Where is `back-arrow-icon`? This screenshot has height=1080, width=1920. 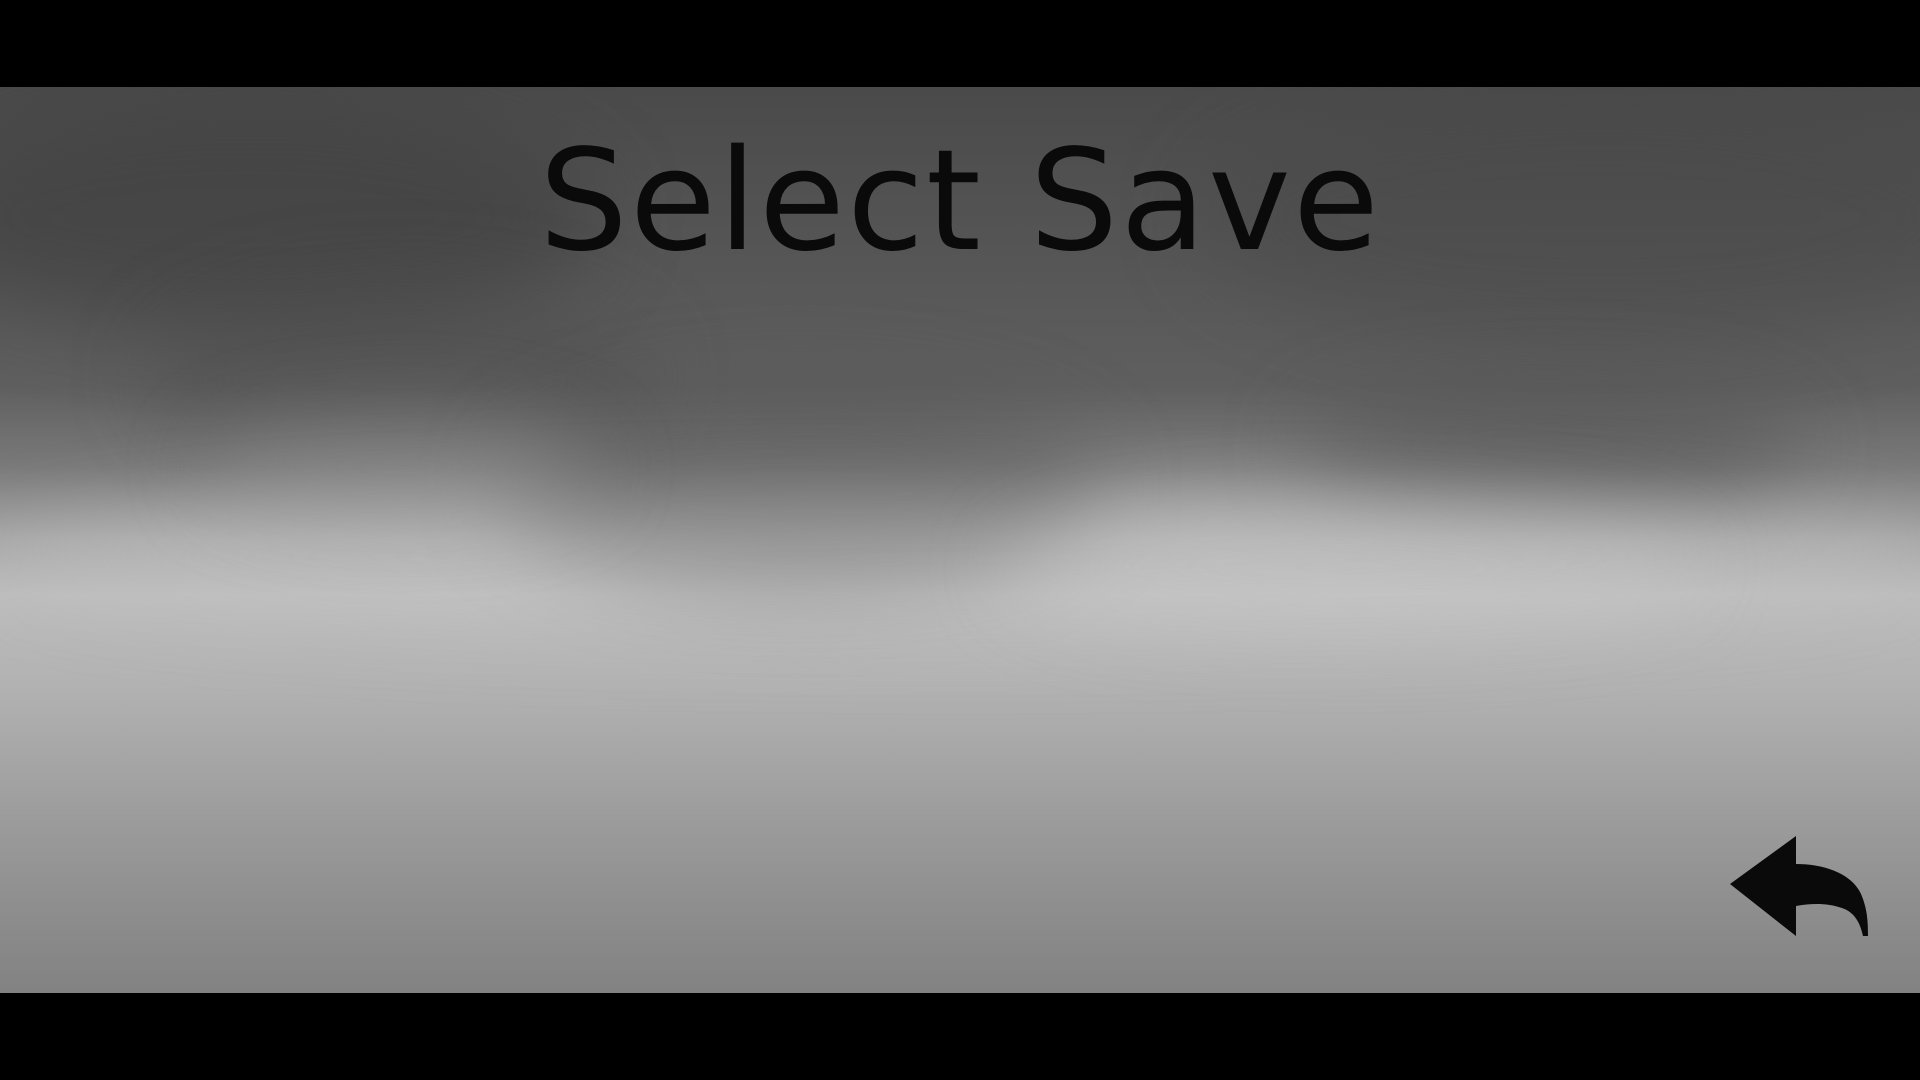 back-arrow-icon is located at coordinates (1799, 886).